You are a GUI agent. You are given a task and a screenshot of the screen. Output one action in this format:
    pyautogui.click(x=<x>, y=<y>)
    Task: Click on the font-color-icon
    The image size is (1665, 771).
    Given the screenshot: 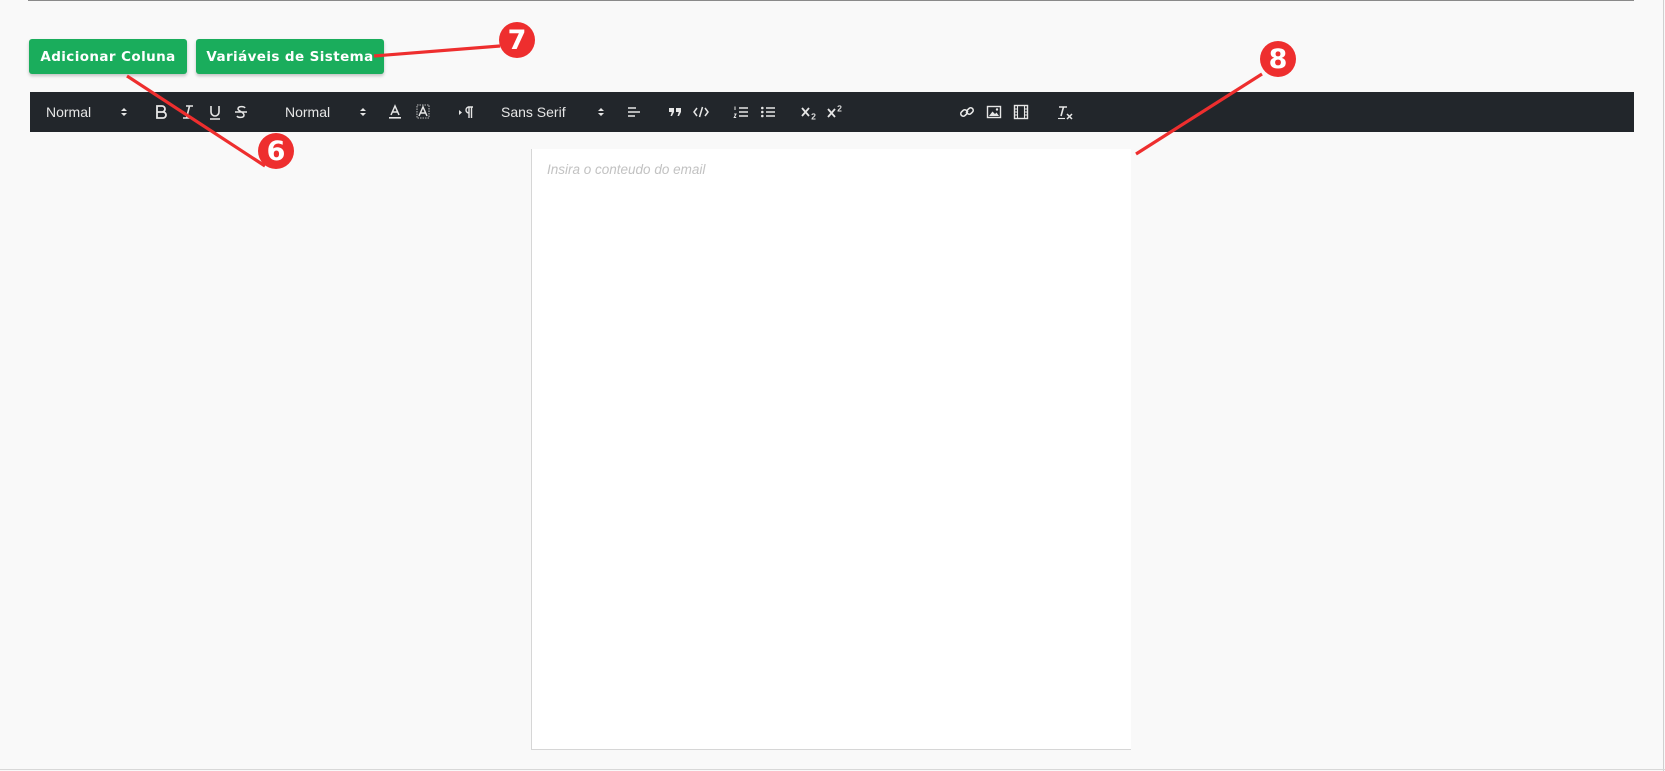 What is the action you would take?
    pyautogui.click(x=395, y=111)
    